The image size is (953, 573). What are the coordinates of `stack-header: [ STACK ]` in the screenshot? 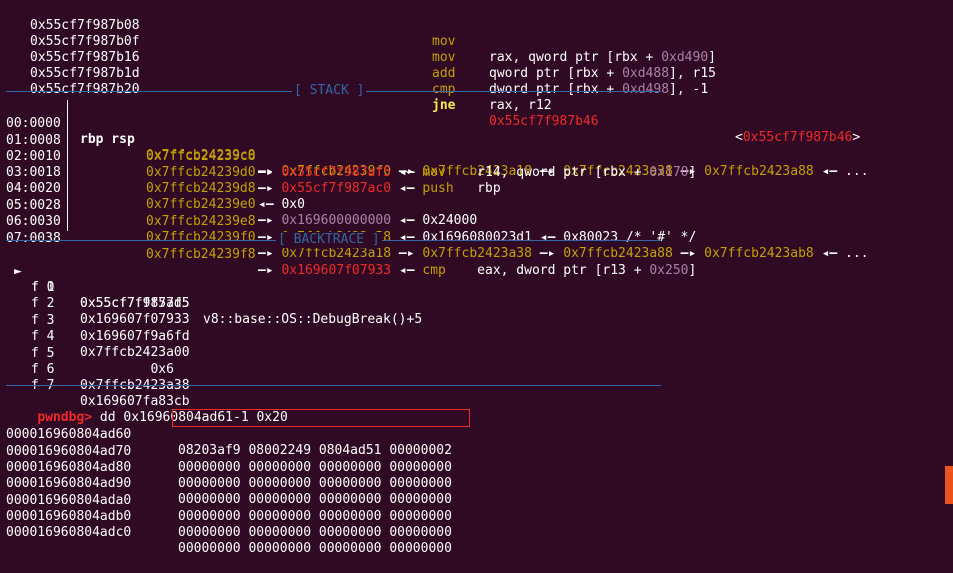 It's located at (329, 91).